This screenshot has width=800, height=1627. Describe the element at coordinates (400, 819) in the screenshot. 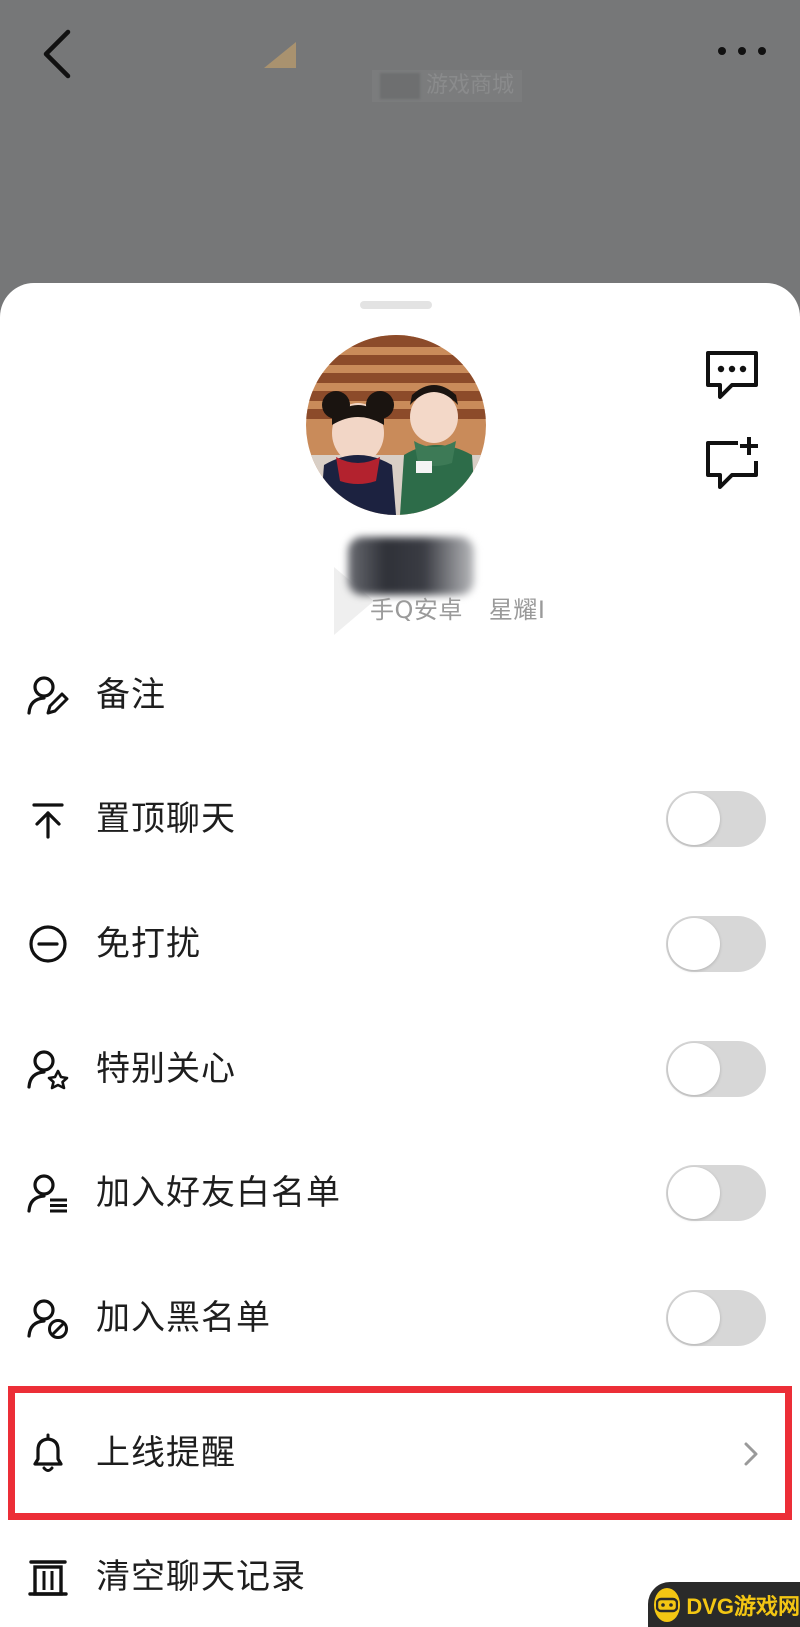

I see `setting-row-pin-chat: 置顶聊天` at that location.